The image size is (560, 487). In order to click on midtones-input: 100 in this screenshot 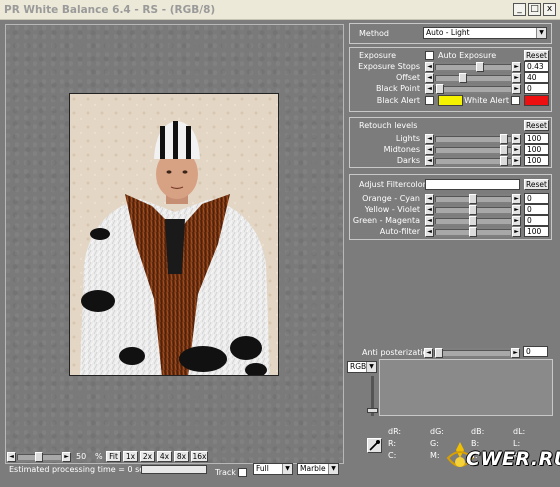, I will do `click(536, 149)`.